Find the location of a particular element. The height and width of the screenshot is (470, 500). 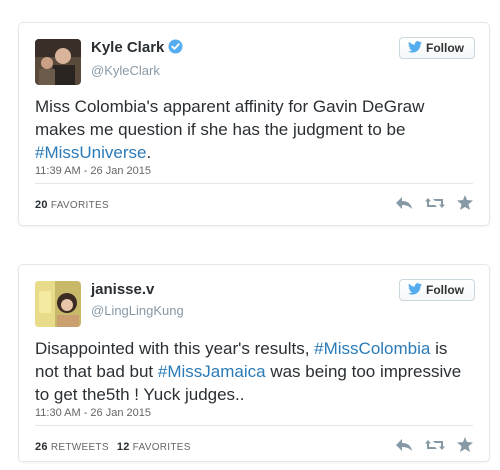

retweets-label: RETWEETS is located at coordinates (79, 447).